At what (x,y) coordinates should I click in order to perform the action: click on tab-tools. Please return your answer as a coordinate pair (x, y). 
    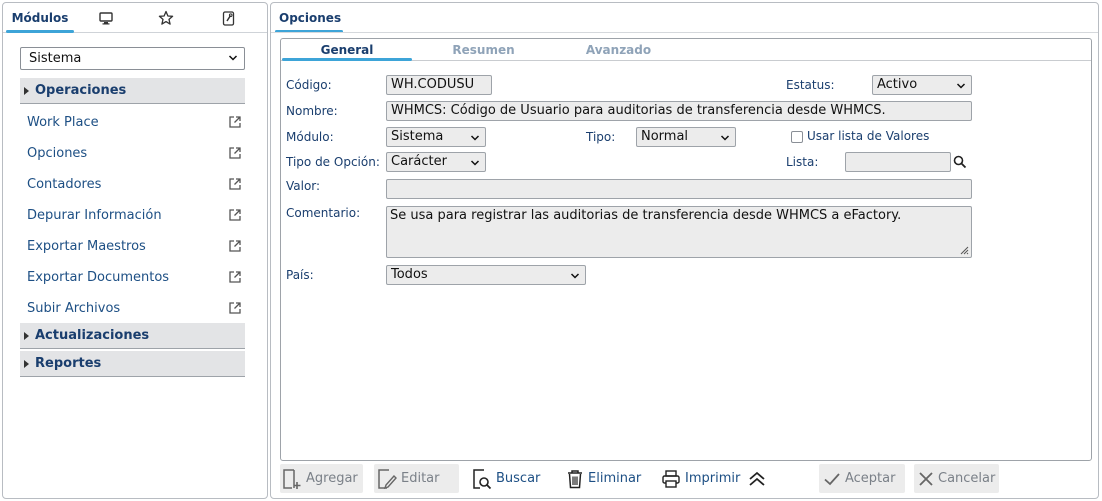
    Looking at the image, I should click on (228, 18).